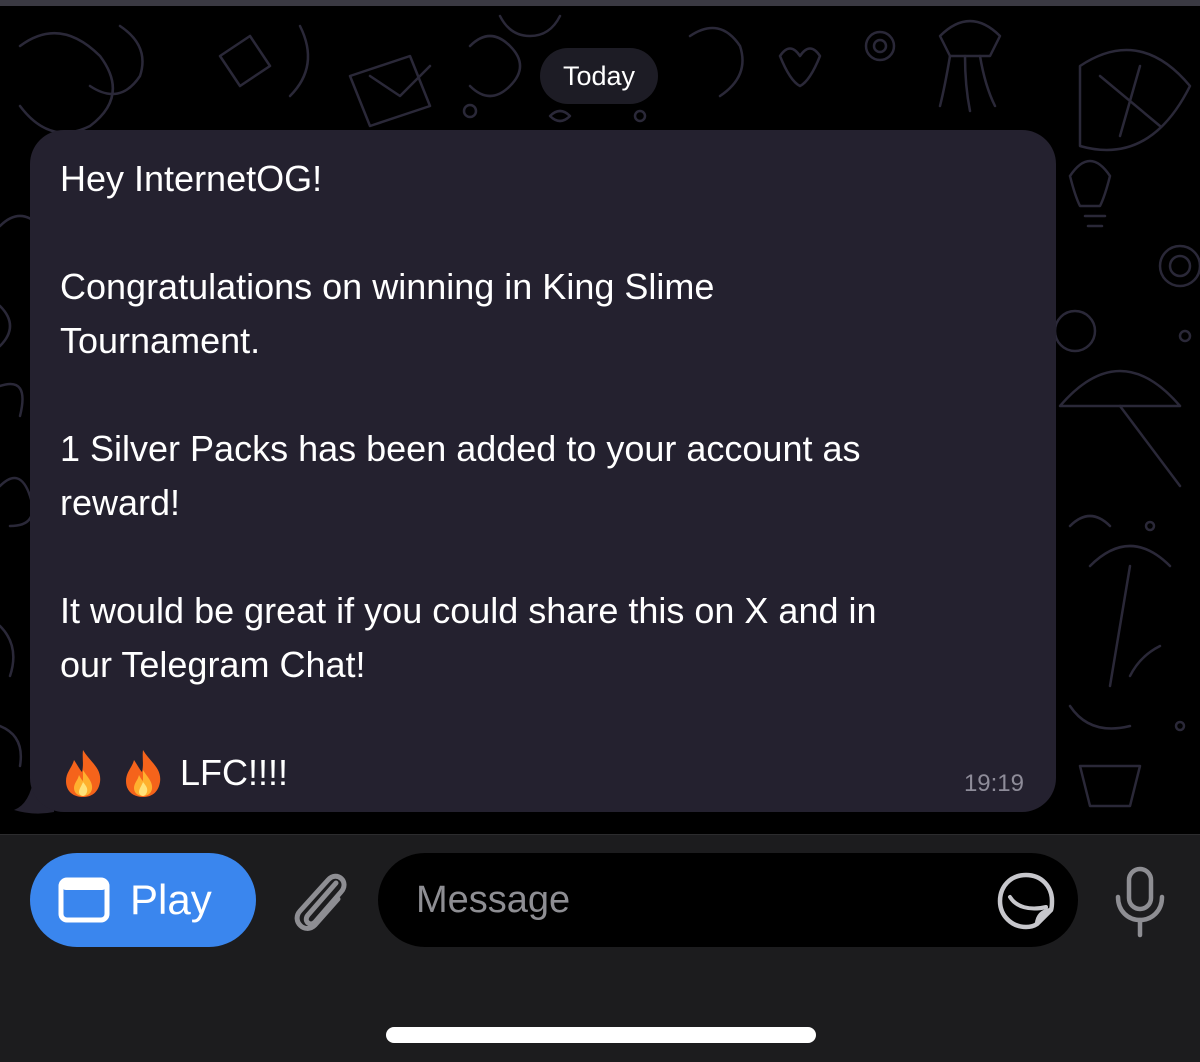  What do you see at coordinates (599, 76) in the screenshot?
I see `date-separator: Today` at bounding box center [599, 76].